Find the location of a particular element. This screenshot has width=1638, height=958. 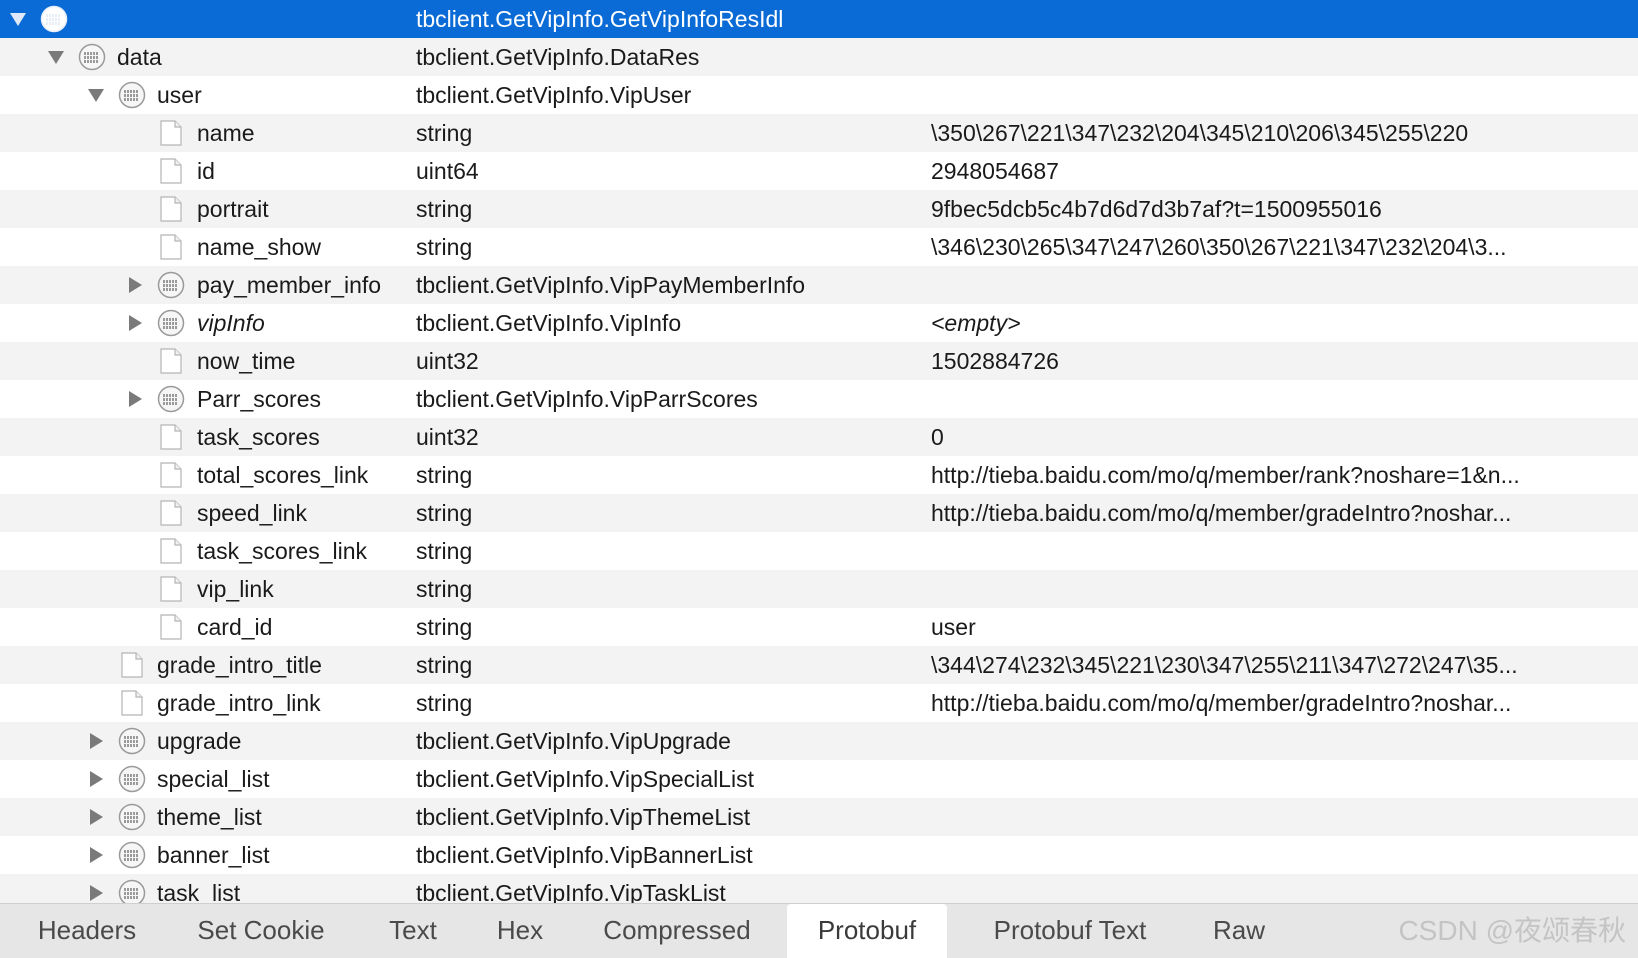

field-name: upgrade is located at coordinates (199, 741).